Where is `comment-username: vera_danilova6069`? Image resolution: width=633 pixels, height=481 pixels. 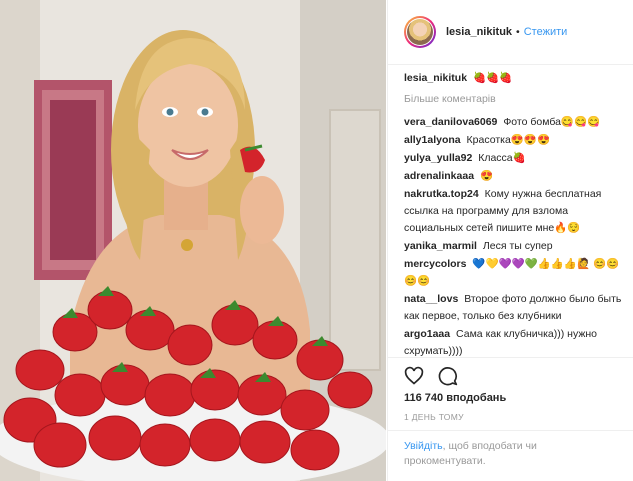
comment-username: vera_danilova6069 is located at coordinates (450, 122).